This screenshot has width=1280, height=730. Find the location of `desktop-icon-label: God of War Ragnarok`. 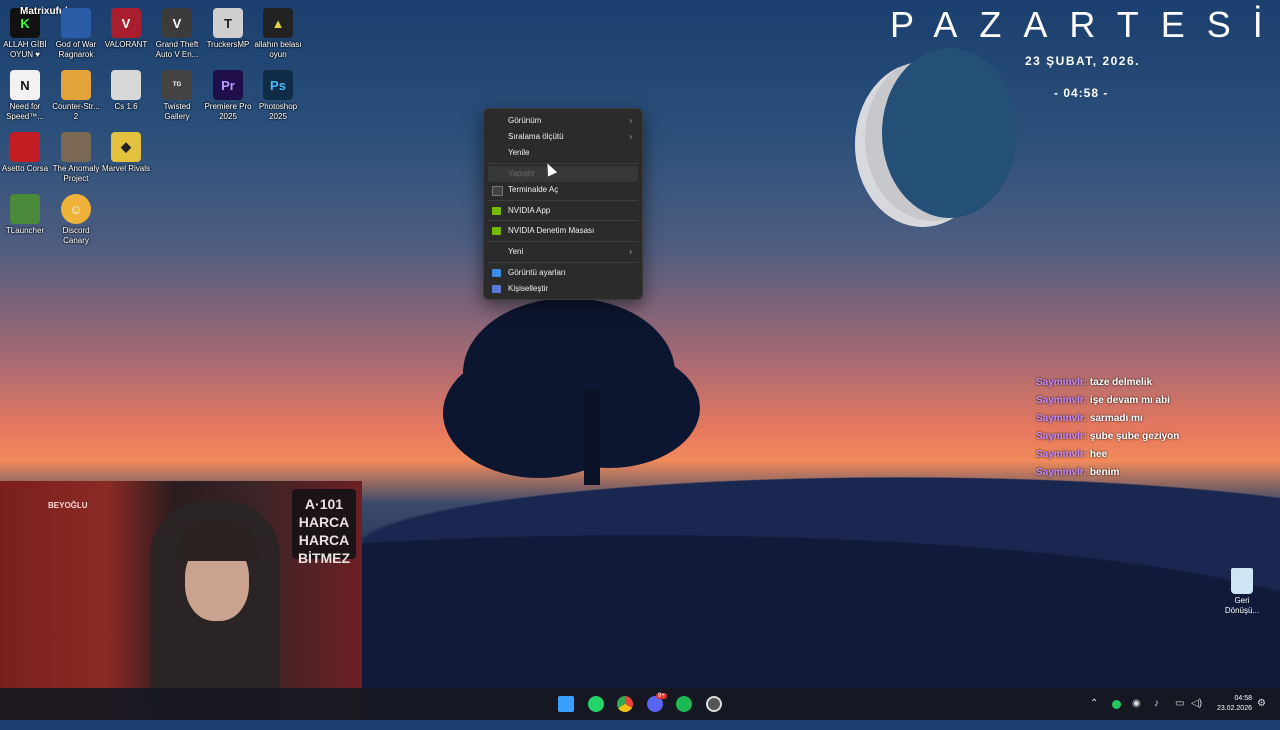

desktop-icon-label: God of War Ragnarok is located at coordinates (76, 49).